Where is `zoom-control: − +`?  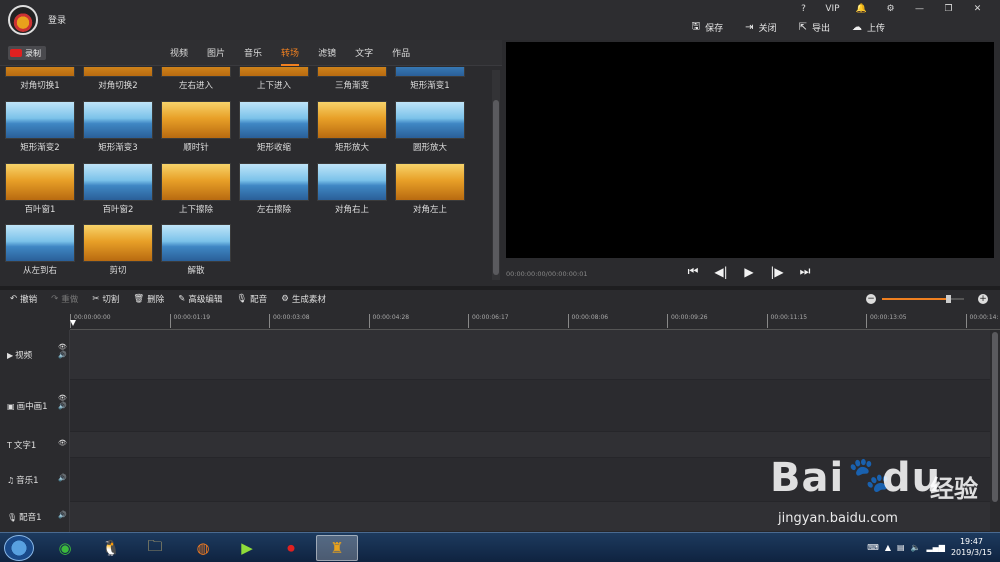
zoom-control: − + is located at coordinates (927, 300).